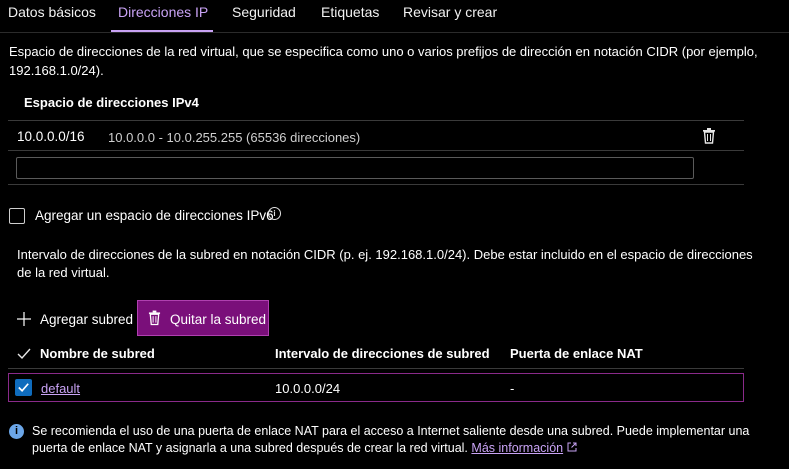  Describe the element at coordinates (154, 319) in the screenshot. I see `trash-icon` at that location.